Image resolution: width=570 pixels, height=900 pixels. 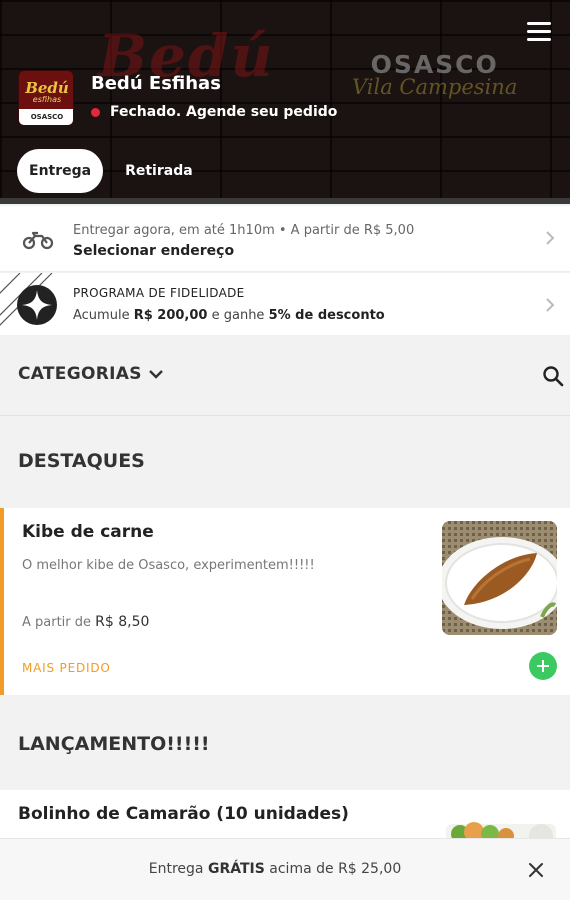 What do you see at coordinates (536, 870) in the screenshot?
I see `close-icon` at bounding box center [536, 870].